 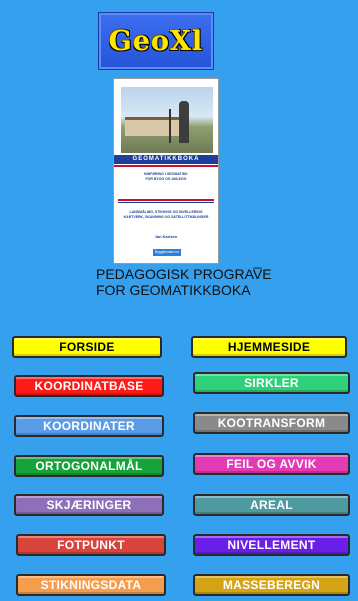 What do you see at coordinates (271, 383) in the screenshot?
I see `sirkler-button: SIRKLER` at bounding box center [271, 383].